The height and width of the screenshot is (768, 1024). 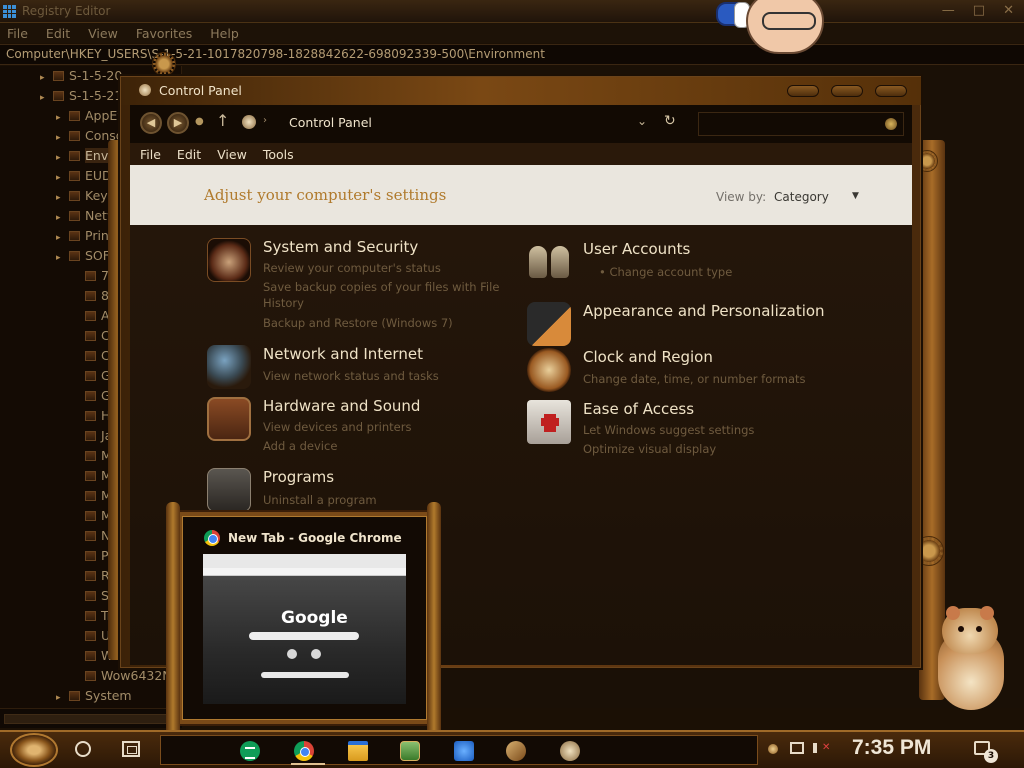 I want to click on hamster-gadget-image, so click(x=970, y=658).